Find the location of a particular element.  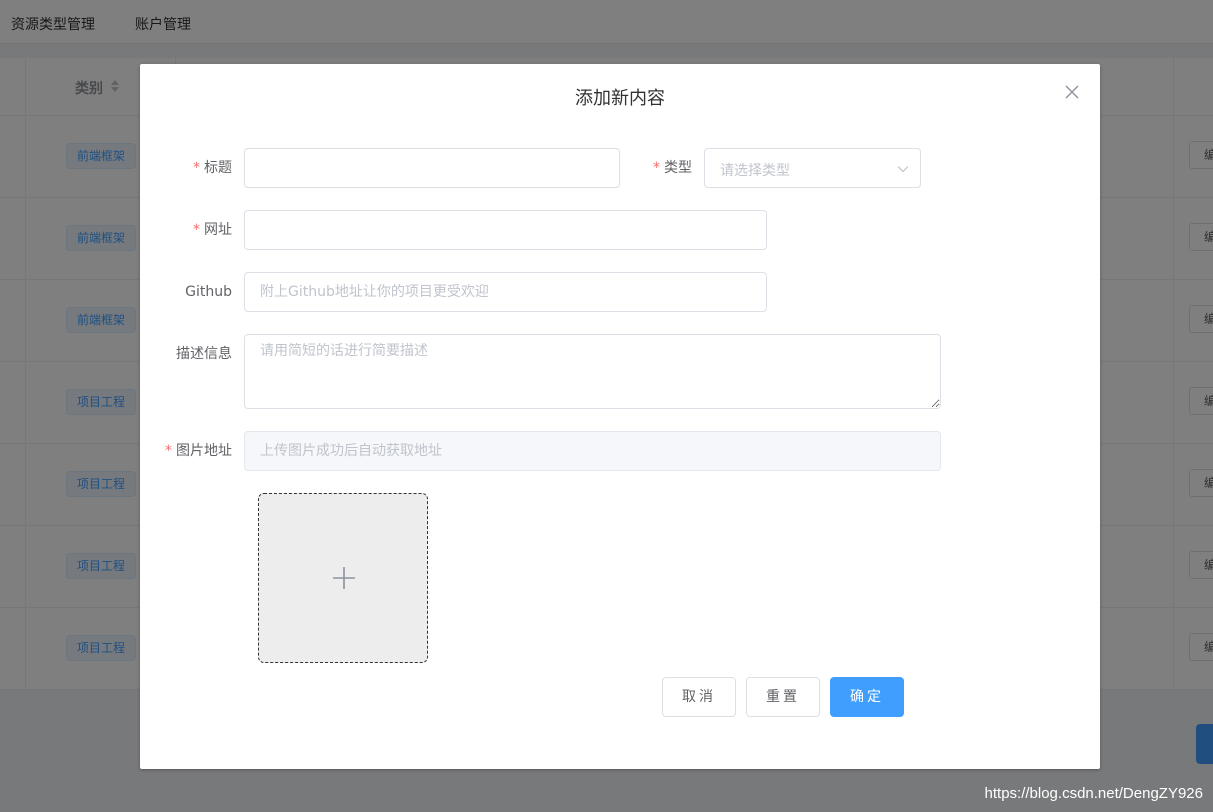

chevron-down-icon is located at coordinates (903, 169).